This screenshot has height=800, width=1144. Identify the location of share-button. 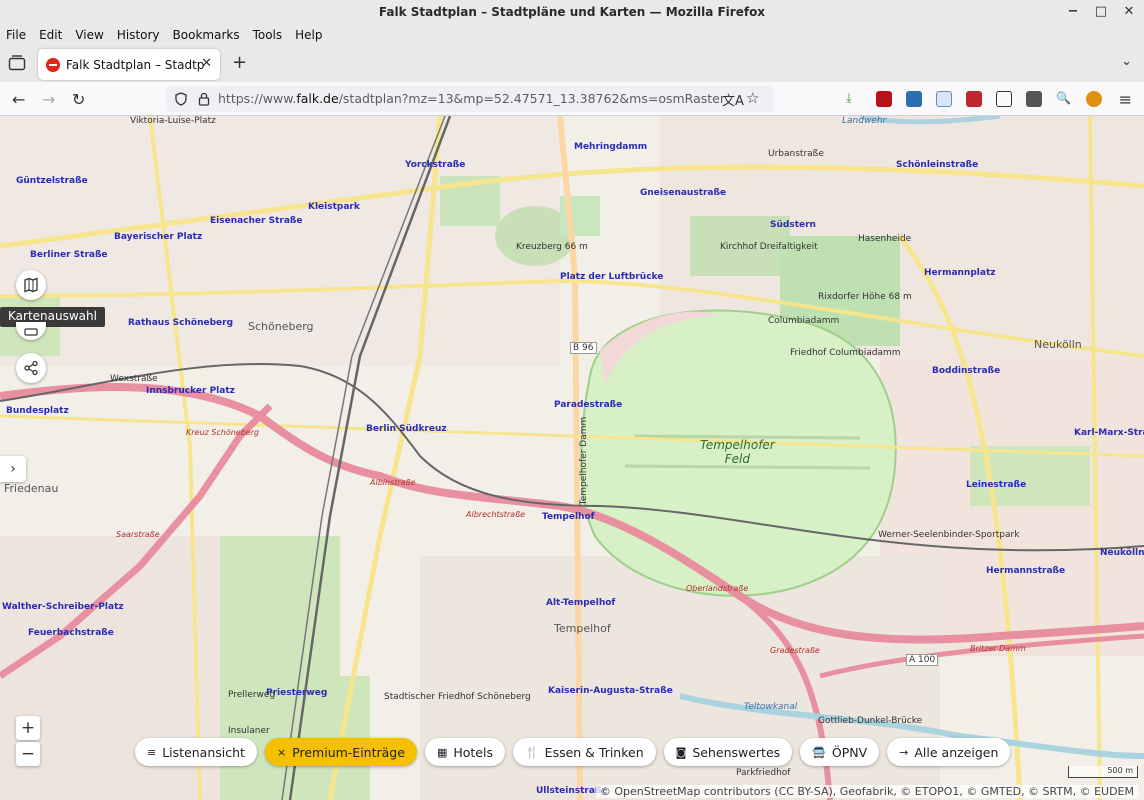
(31, 368).